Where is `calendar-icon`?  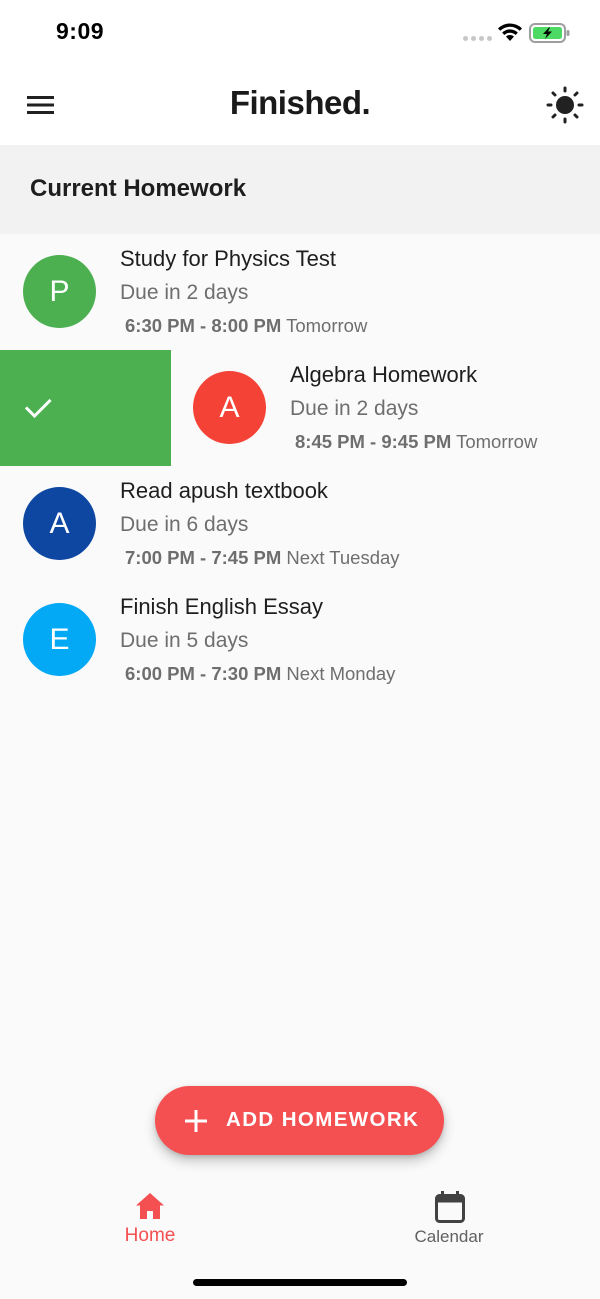
calendar-icon is located at coordinates (450, 1207).